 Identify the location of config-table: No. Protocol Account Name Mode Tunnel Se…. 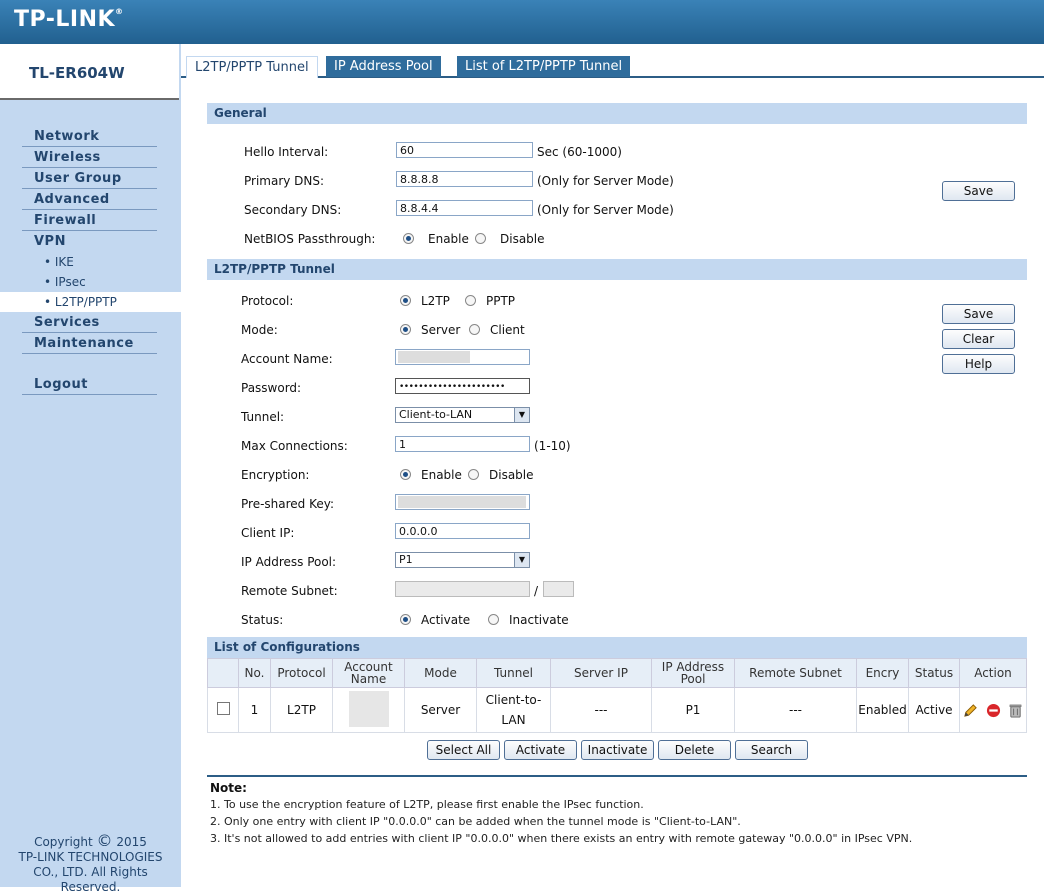
(617, 695).